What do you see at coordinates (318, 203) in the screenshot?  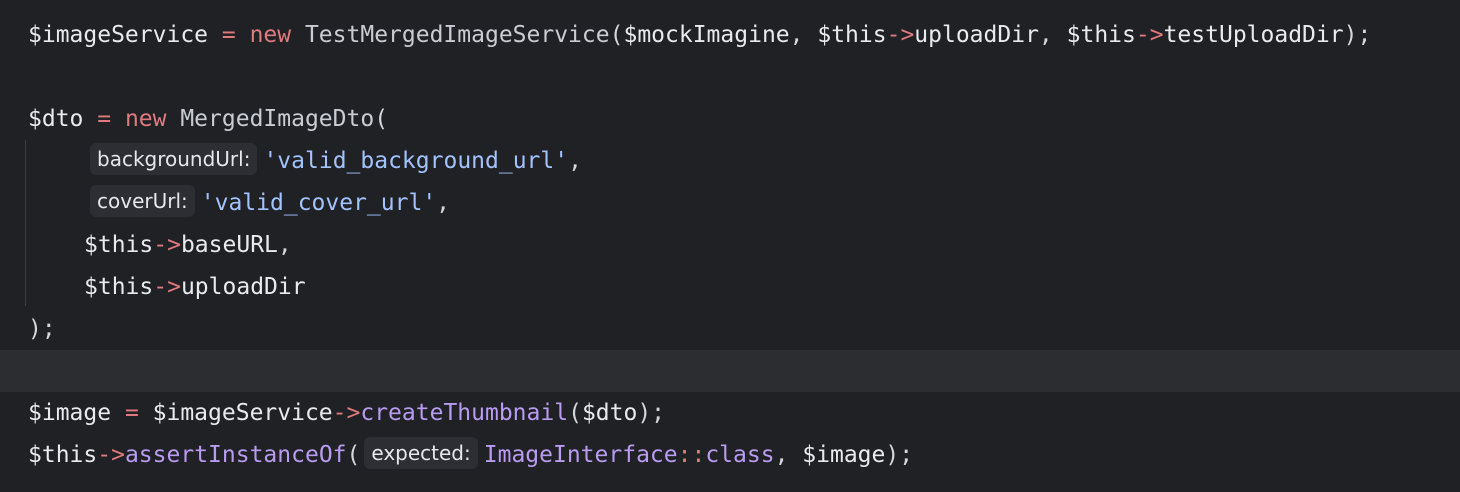 I see `string-token: 'valid_cover_url'` at bounding box center [318, 203].